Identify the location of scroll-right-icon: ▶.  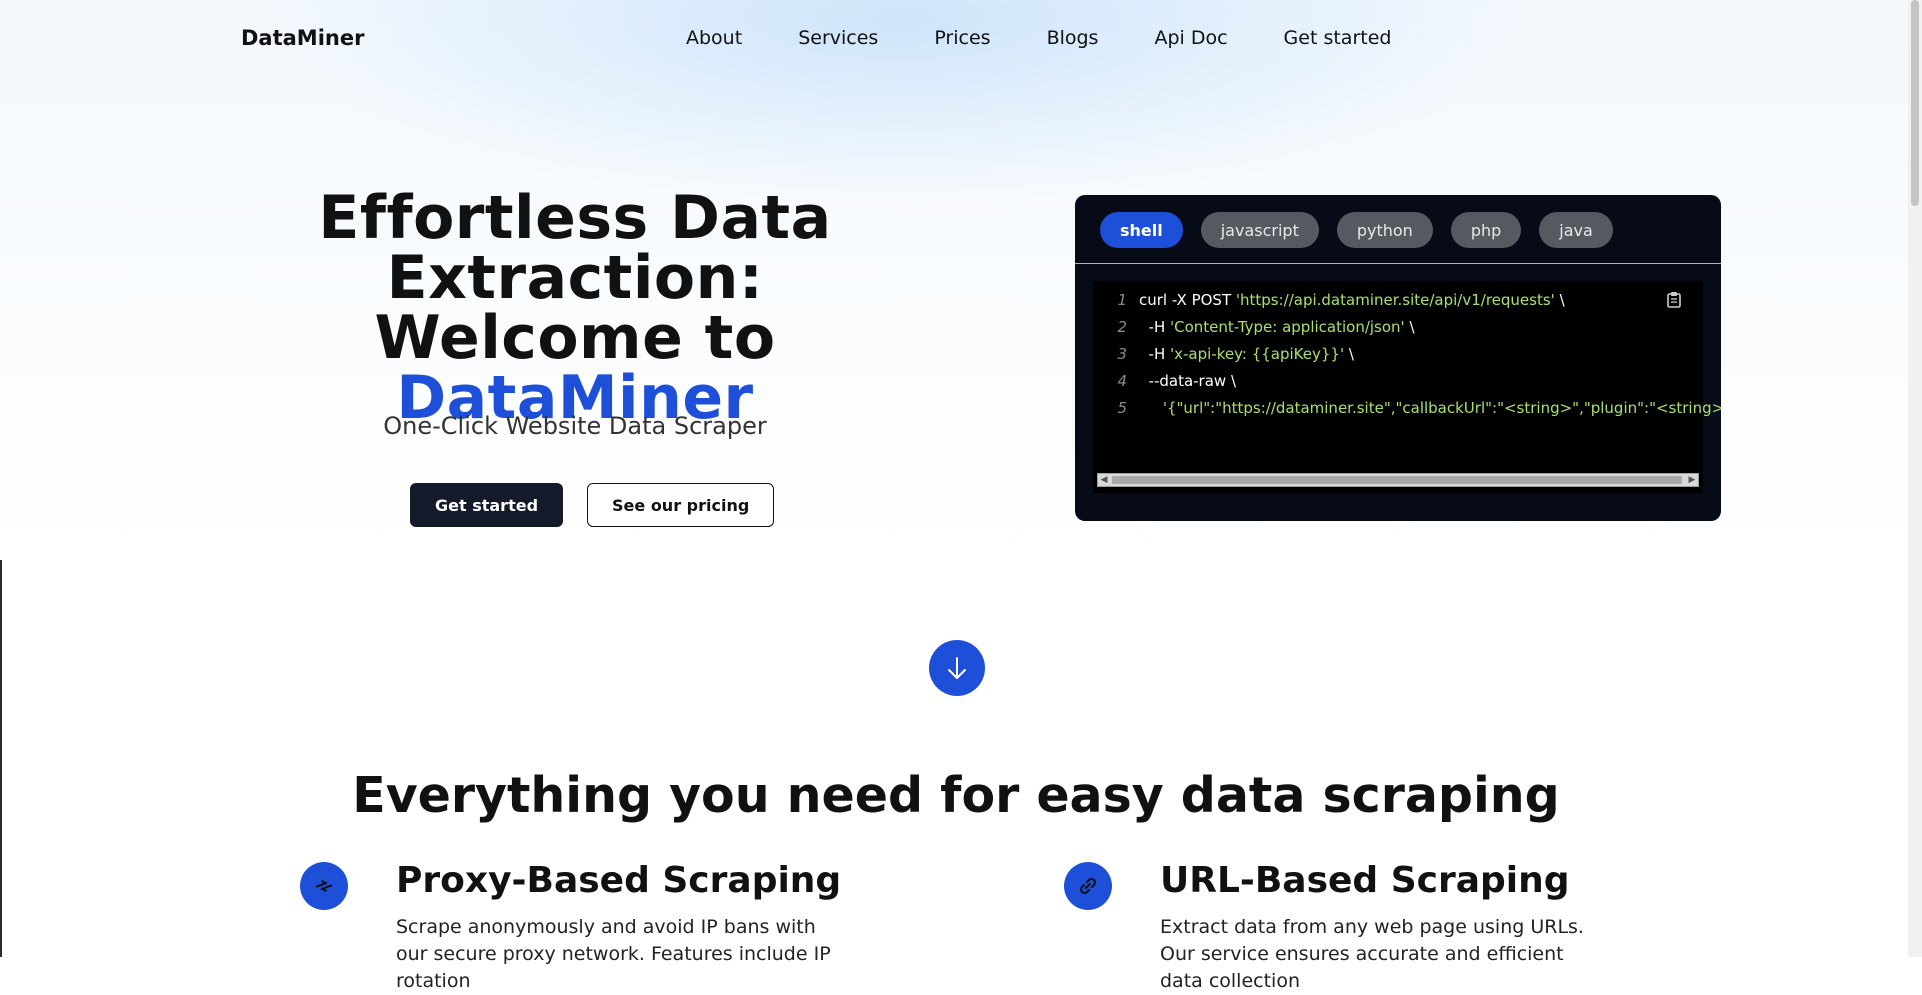
(1692, 480).